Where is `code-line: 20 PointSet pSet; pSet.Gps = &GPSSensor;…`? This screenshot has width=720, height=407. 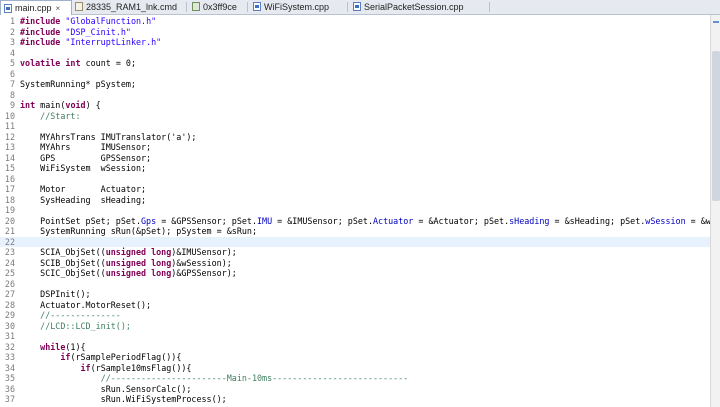 code-line: 20 PointSet pSet; pSet.Gps = &GPSSensor;… is located at coordinates (355, 221).